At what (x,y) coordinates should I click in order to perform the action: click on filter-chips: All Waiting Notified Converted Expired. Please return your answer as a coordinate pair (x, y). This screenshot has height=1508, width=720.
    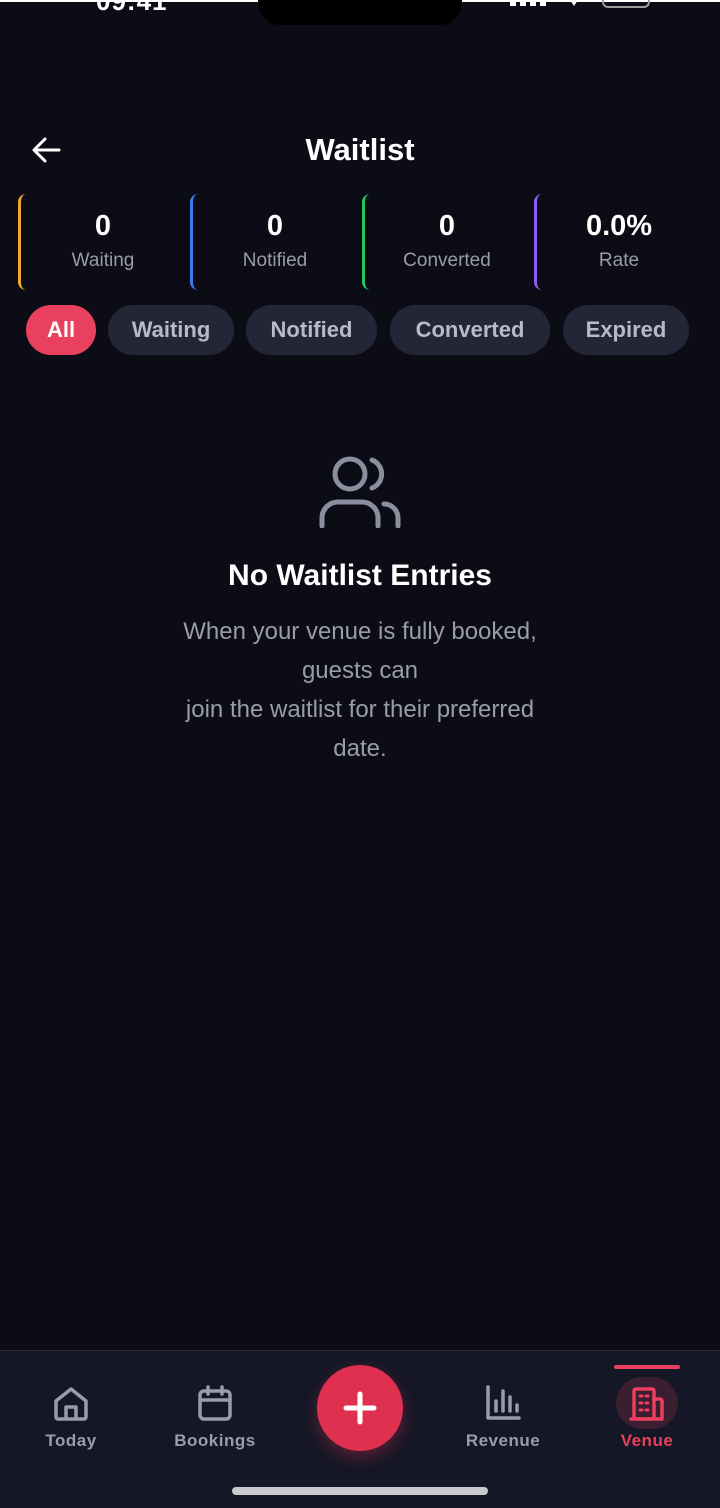
    Looking at the image, I should click on (361, 330).